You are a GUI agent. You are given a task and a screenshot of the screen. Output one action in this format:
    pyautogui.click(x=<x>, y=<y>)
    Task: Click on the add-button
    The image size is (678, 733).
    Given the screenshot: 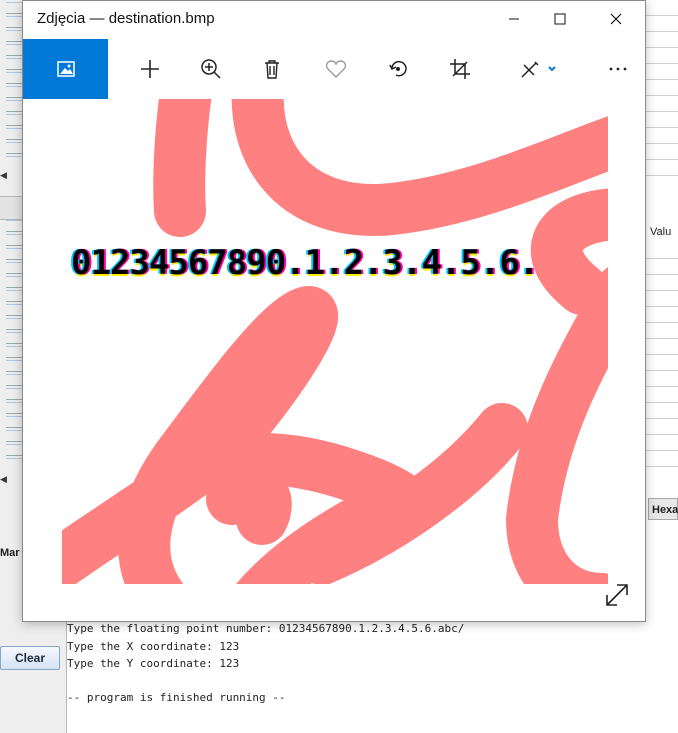 What is the action you would take?
    pyautogui.click(x=150, y=69)
    